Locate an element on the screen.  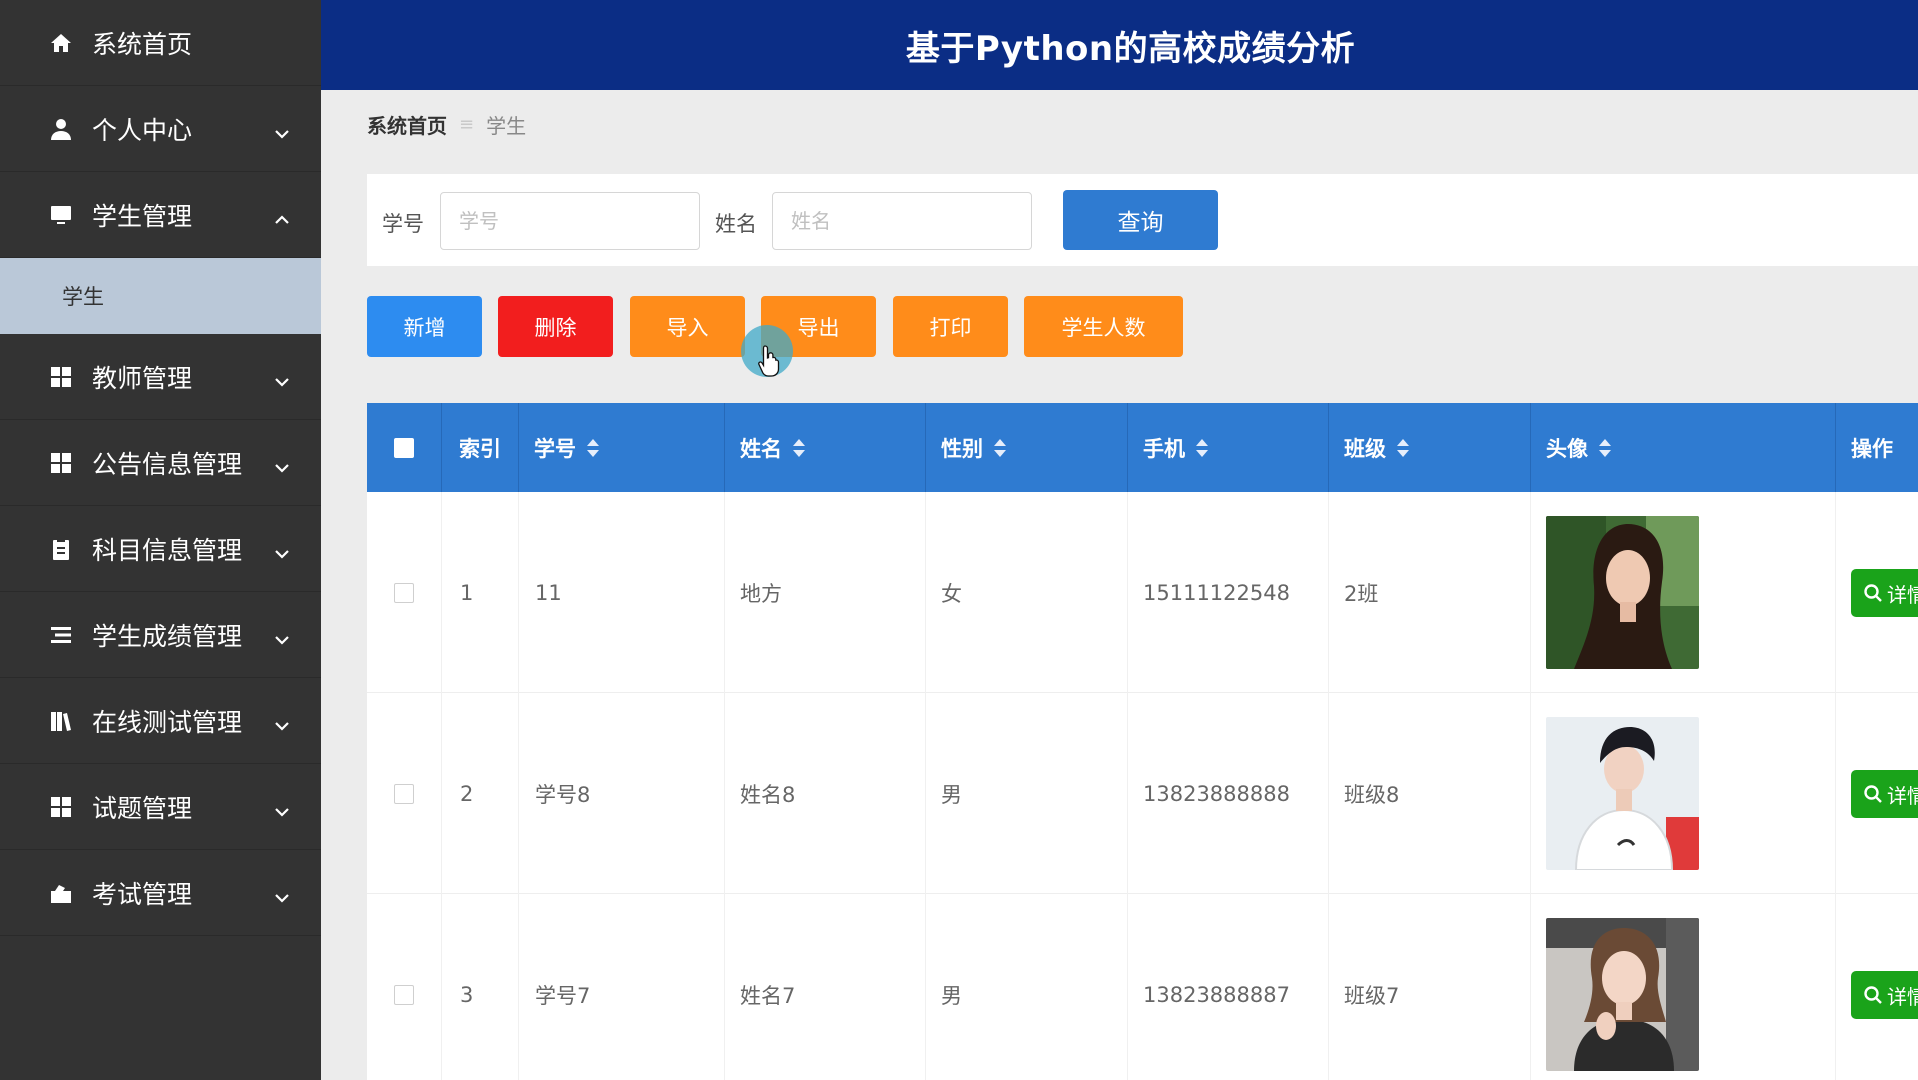
sidebar-item-teacher-management: 教师管理 is located at coordinates (160, 377).